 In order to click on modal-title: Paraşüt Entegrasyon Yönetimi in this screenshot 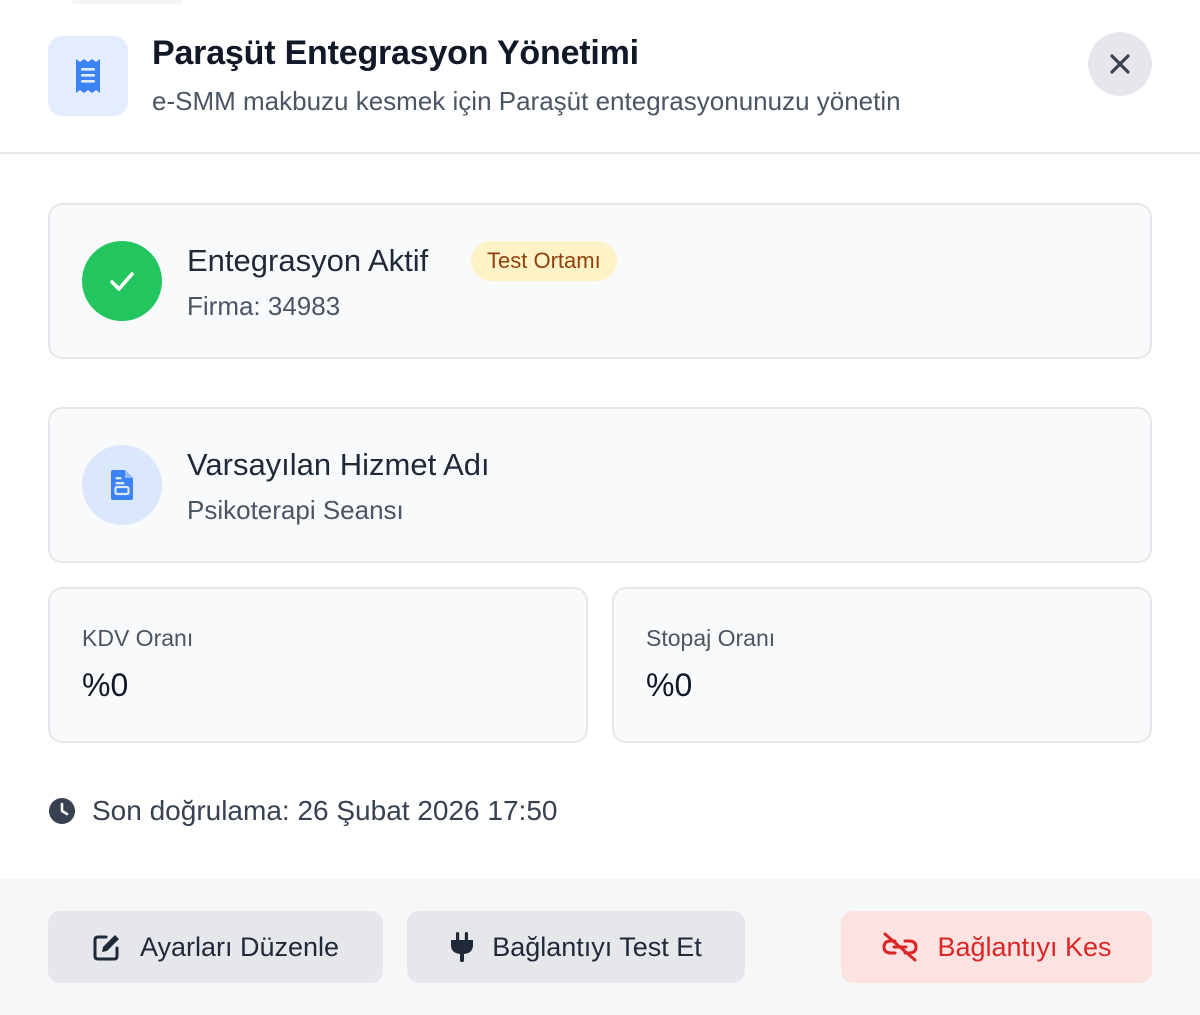, I will do `click(395, 53)`.